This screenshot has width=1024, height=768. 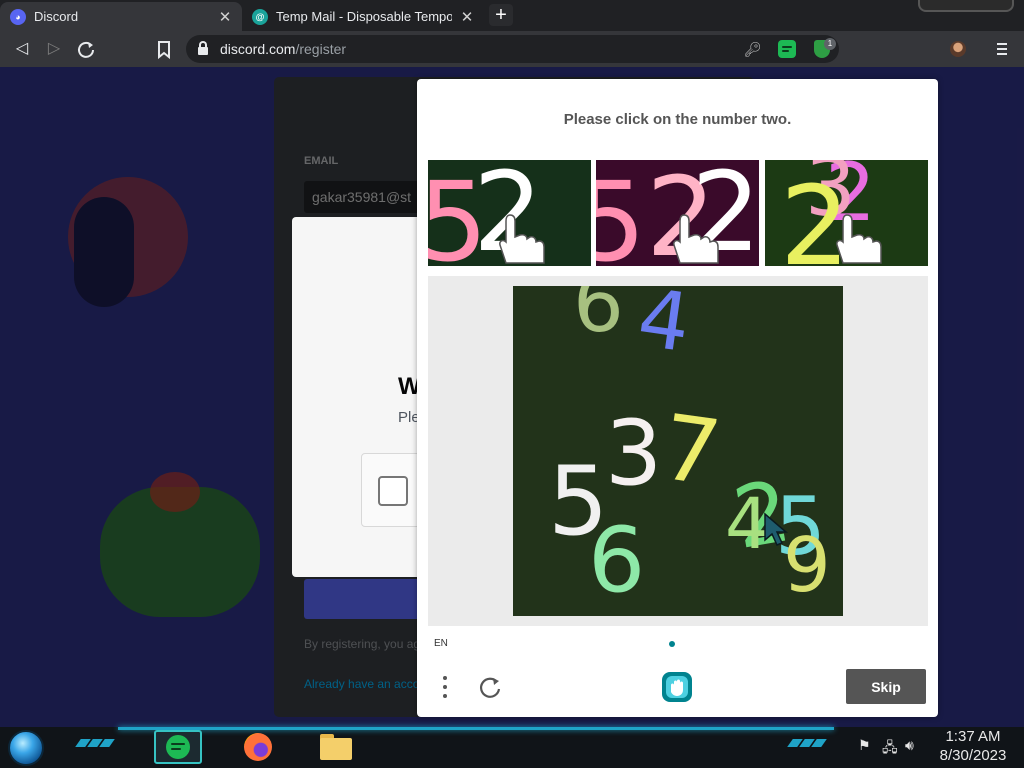 What do you see at coordinates (258, 49) in the screenshot?
I see `url-domain: discord.com` at bounding box center [258, 49].